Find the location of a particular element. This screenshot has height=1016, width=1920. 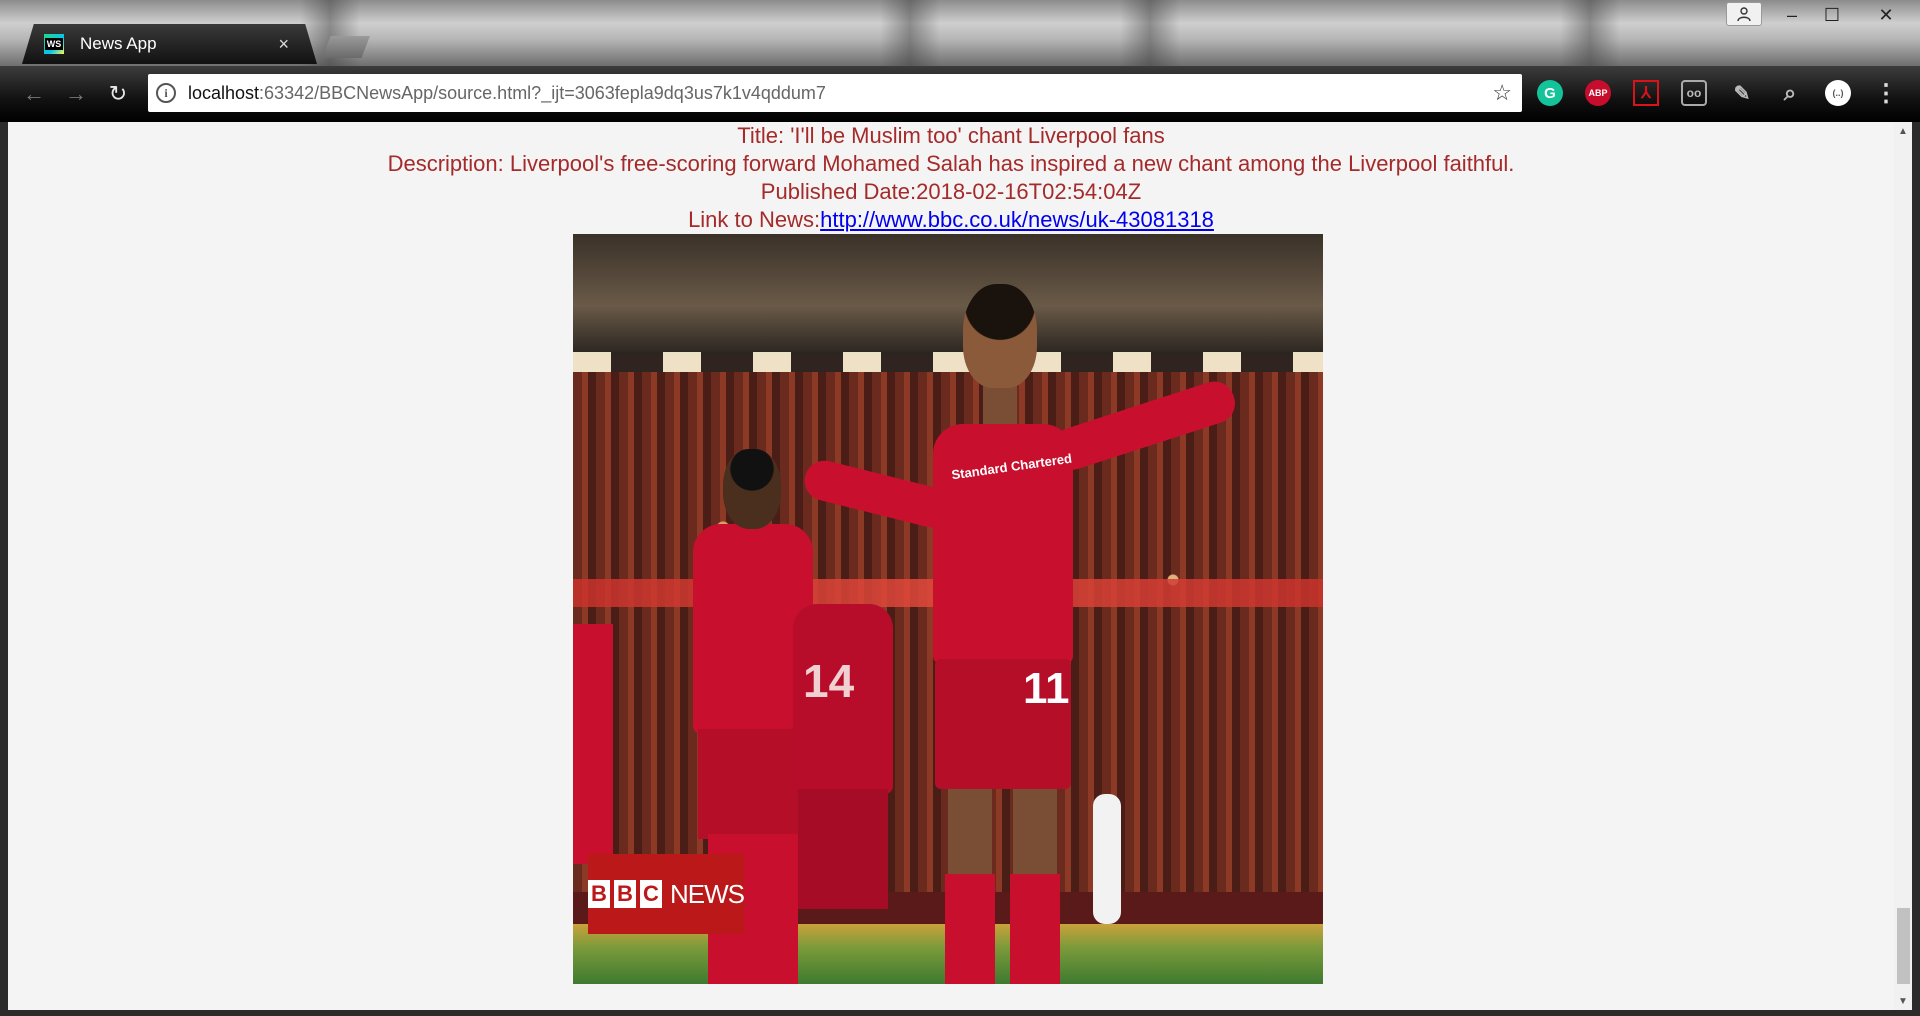

reload-button: ↻ is located at coordinates (118, 94).